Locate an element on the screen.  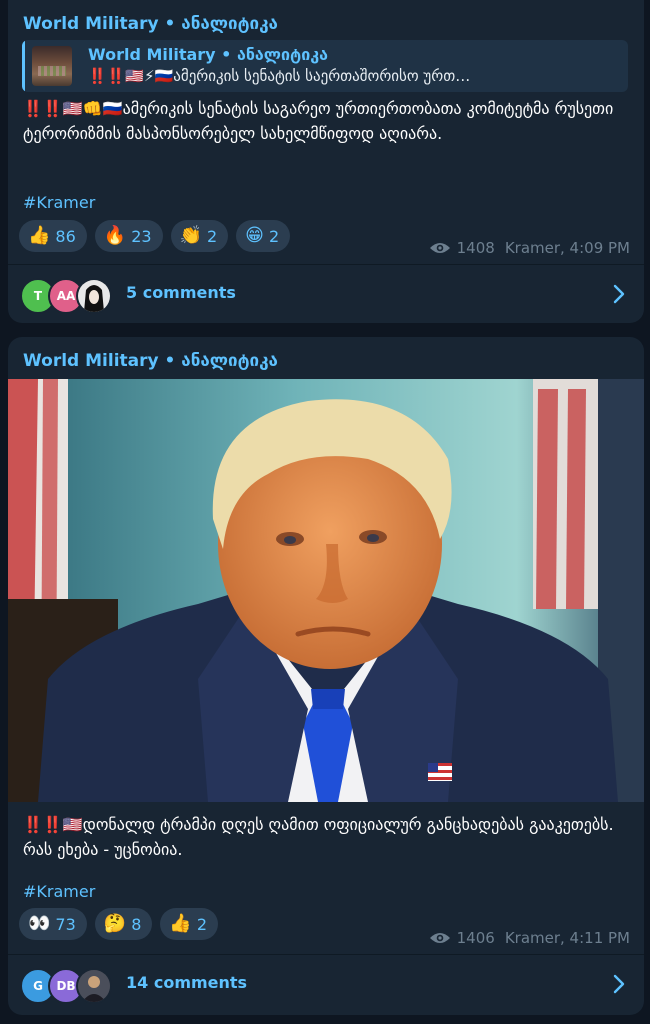
reaction-button: 🤔 8 is located at coordinates (123, 924).